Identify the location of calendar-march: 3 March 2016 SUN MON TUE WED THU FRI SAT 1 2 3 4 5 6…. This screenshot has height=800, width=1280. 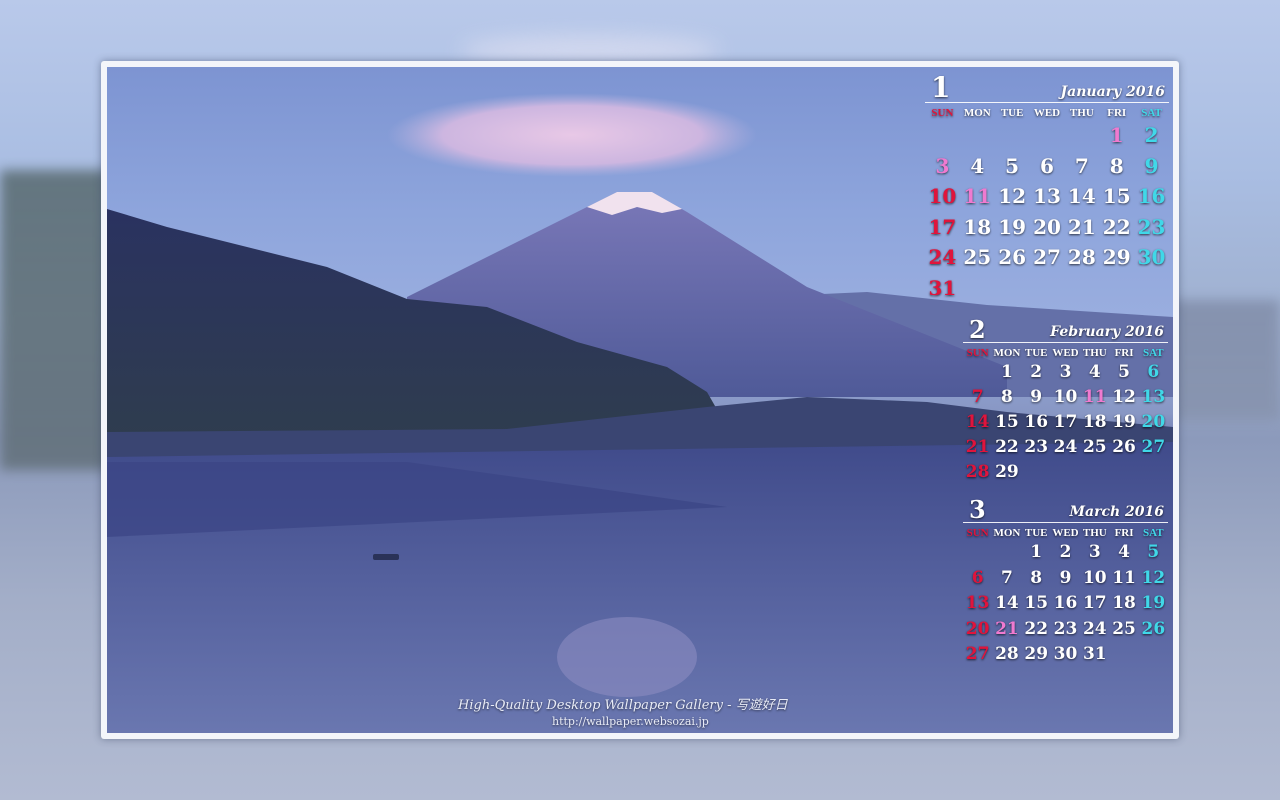
(1065, 581).